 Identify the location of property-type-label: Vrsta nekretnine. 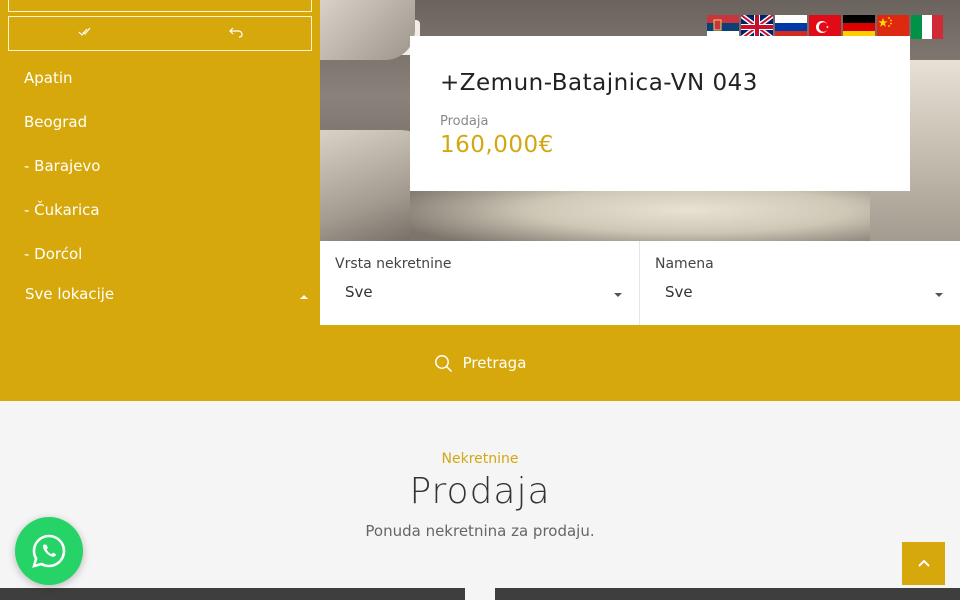
(393, 264).